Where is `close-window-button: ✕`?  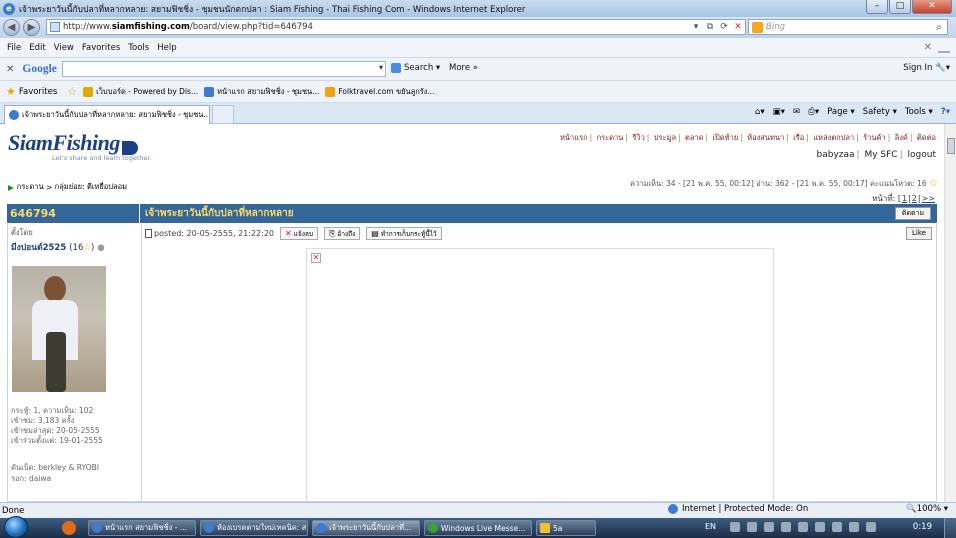
close-window-button: ✕ is located at coordinates (932, 7).